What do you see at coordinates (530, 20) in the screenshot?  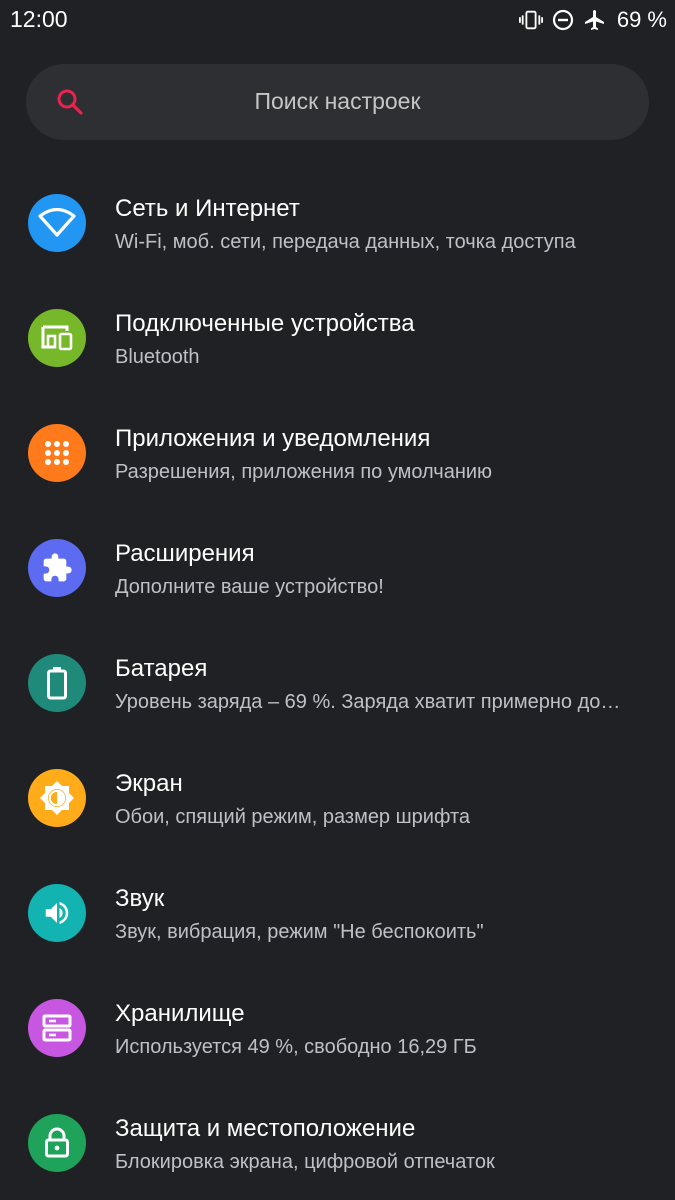 I see `vibrate-icon` at bounding box center [530, 20].